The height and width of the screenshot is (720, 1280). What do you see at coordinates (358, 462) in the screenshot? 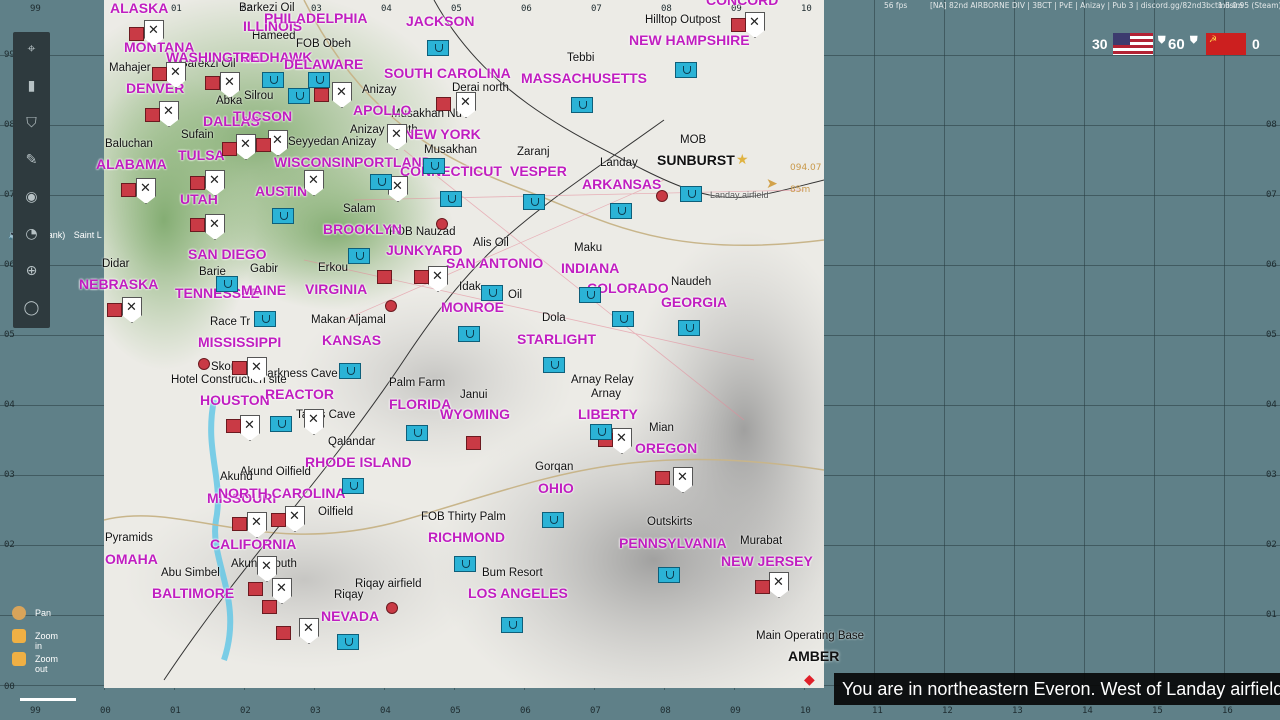
I see `objective-label: RHODE ISLAND` at bounding box center [358, 462].